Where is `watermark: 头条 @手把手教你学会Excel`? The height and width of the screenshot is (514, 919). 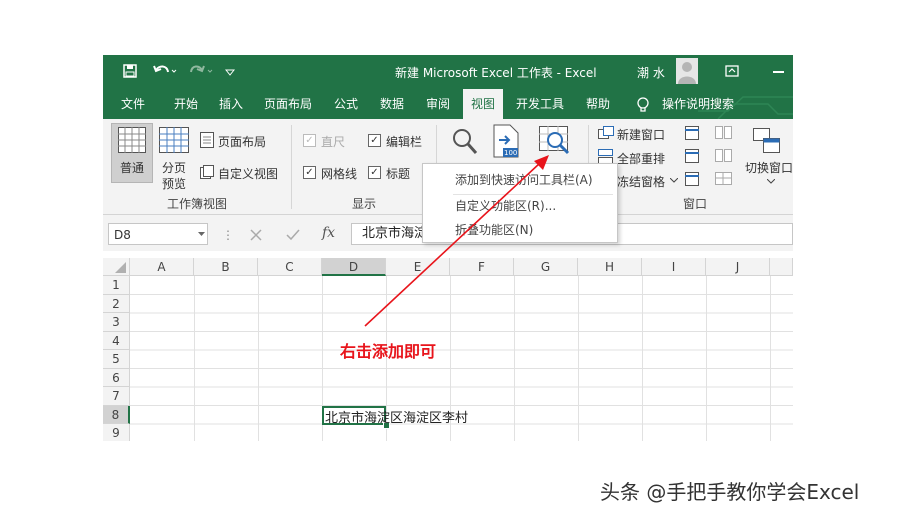
watermark: 头条 @手把手教你学会Excel is located at coordinates (730, 492).